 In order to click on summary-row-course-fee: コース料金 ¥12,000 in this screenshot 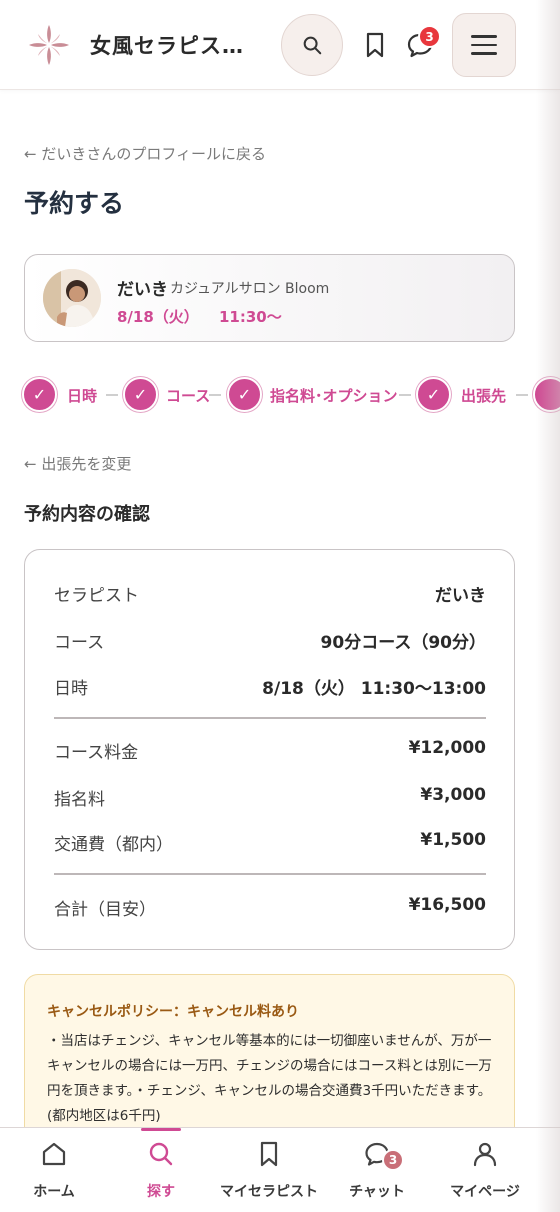, I will do `click(270, 751)`.